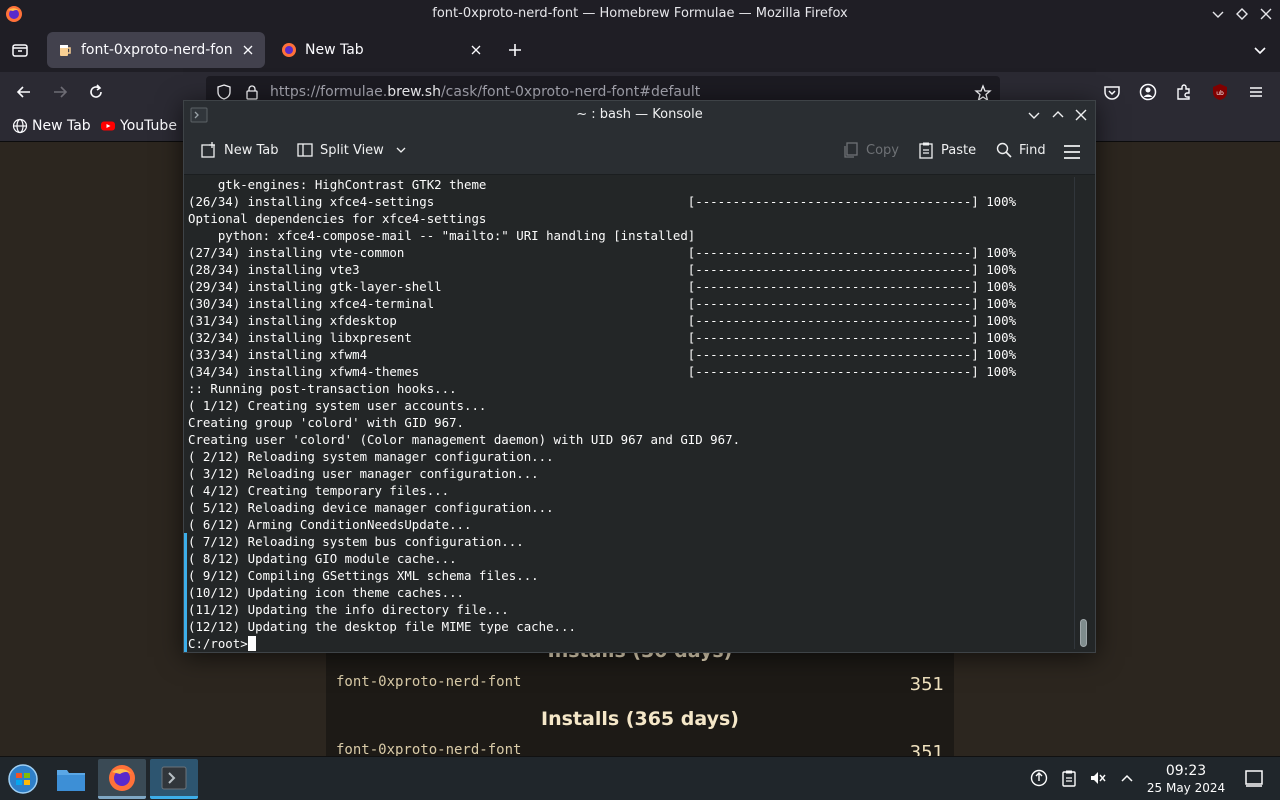  I want to click on clock-date: 25 May 2024, so click(1186, 788).